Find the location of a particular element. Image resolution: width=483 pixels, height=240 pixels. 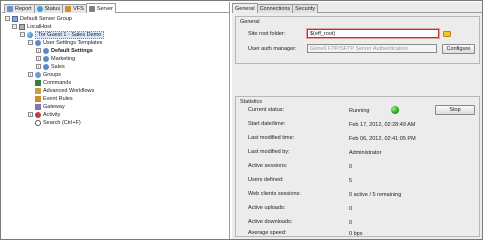

tree-item-advanced-workflows: Advanced Workflows is located at coordinates (64, 90).